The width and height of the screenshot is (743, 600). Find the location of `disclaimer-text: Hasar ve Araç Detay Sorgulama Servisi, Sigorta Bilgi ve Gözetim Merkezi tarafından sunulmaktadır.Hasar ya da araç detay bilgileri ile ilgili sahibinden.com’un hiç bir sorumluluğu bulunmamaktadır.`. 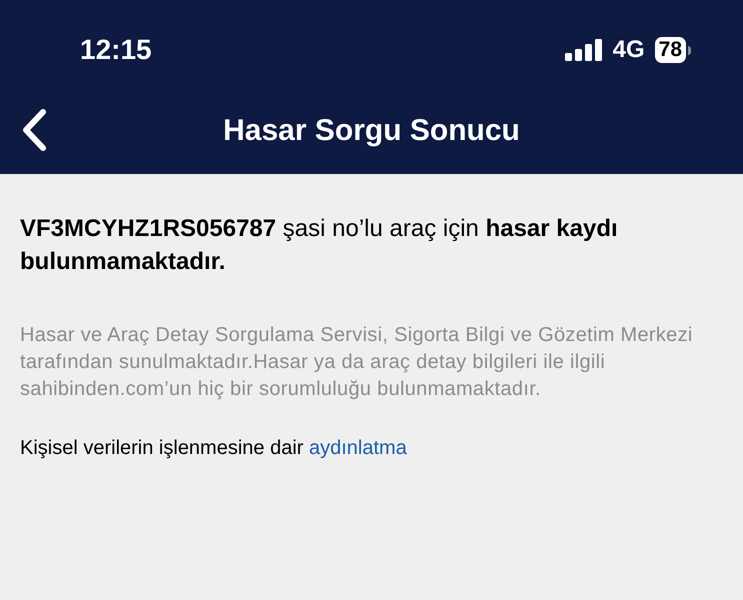

disclaimer-text: Hasar ve Araç Detay Sorgulama Servisi, Sigorta Bilgi ve Gözetim Merkezi tarafından sunulmaktadır.Hasar ya da araç detay bilgileri ile ilgili sahibinden.com’un hiç bir sorumluluğu bulunmamaktadır. is located at coordinates (357, 362).